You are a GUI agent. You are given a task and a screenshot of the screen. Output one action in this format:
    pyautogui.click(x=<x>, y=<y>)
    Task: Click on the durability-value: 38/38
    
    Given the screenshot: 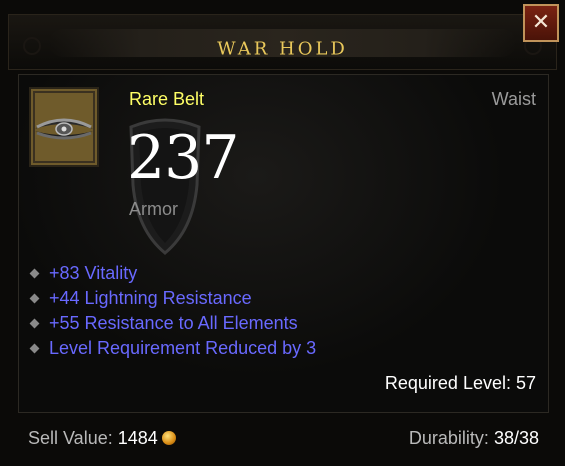 What is the action you would take?
    pyautogui.click(x=516, y=438)
    